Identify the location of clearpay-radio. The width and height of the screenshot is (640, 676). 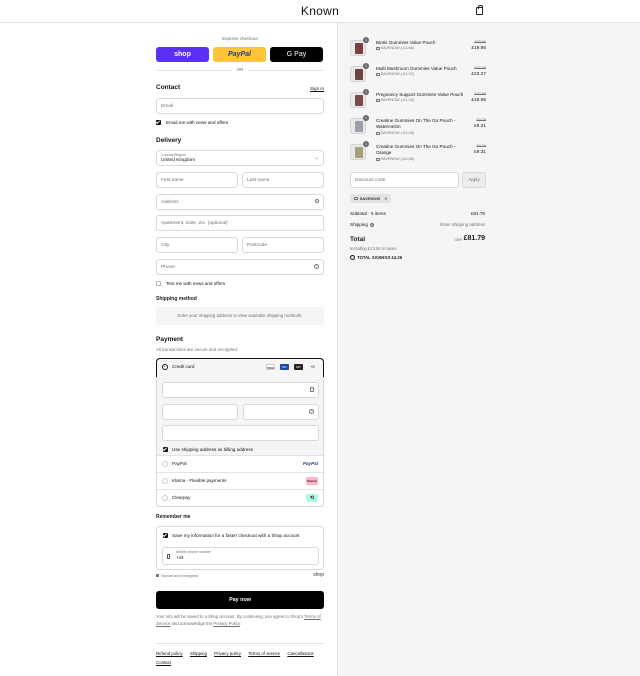
(165, 498).